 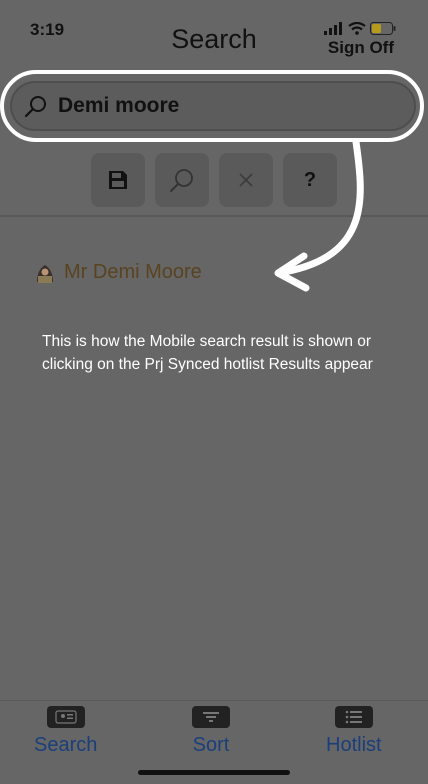 I want to click on tabbar-divider, so click(x=214, y=700).